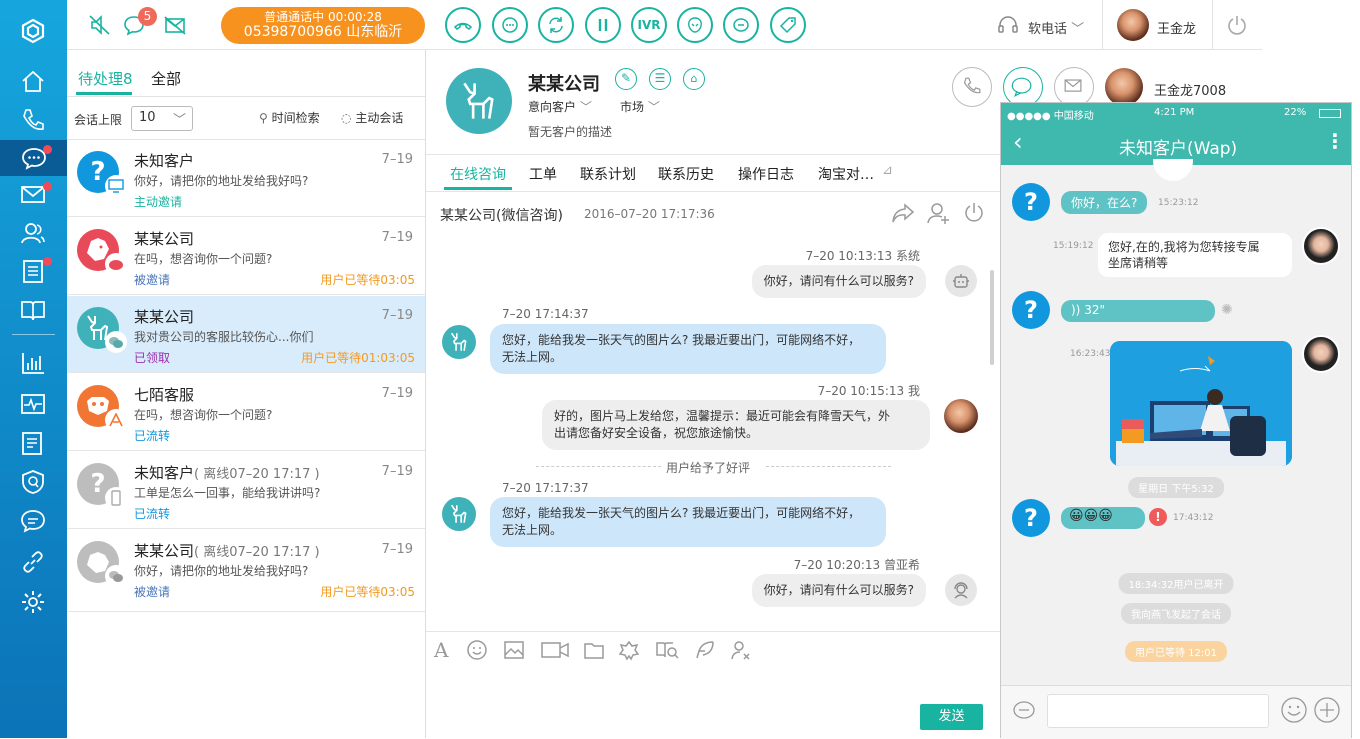  Describe the element at coordinates (1201, 403) in the screenshot. I see `image-message` at that location.